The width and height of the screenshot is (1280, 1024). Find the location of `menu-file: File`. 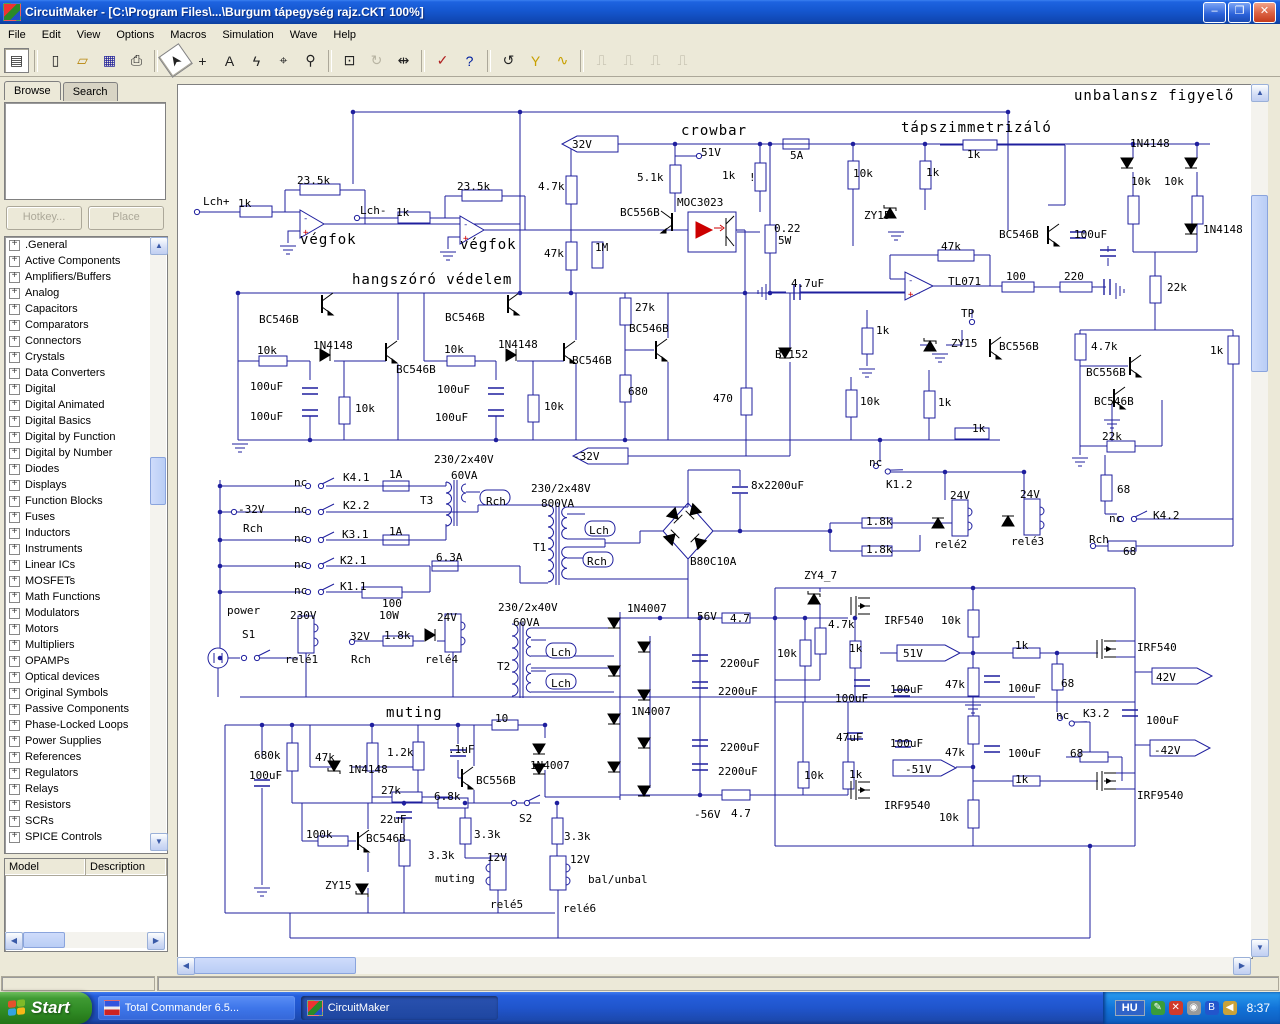

menu-file: File is located at coordinates (17, 35).